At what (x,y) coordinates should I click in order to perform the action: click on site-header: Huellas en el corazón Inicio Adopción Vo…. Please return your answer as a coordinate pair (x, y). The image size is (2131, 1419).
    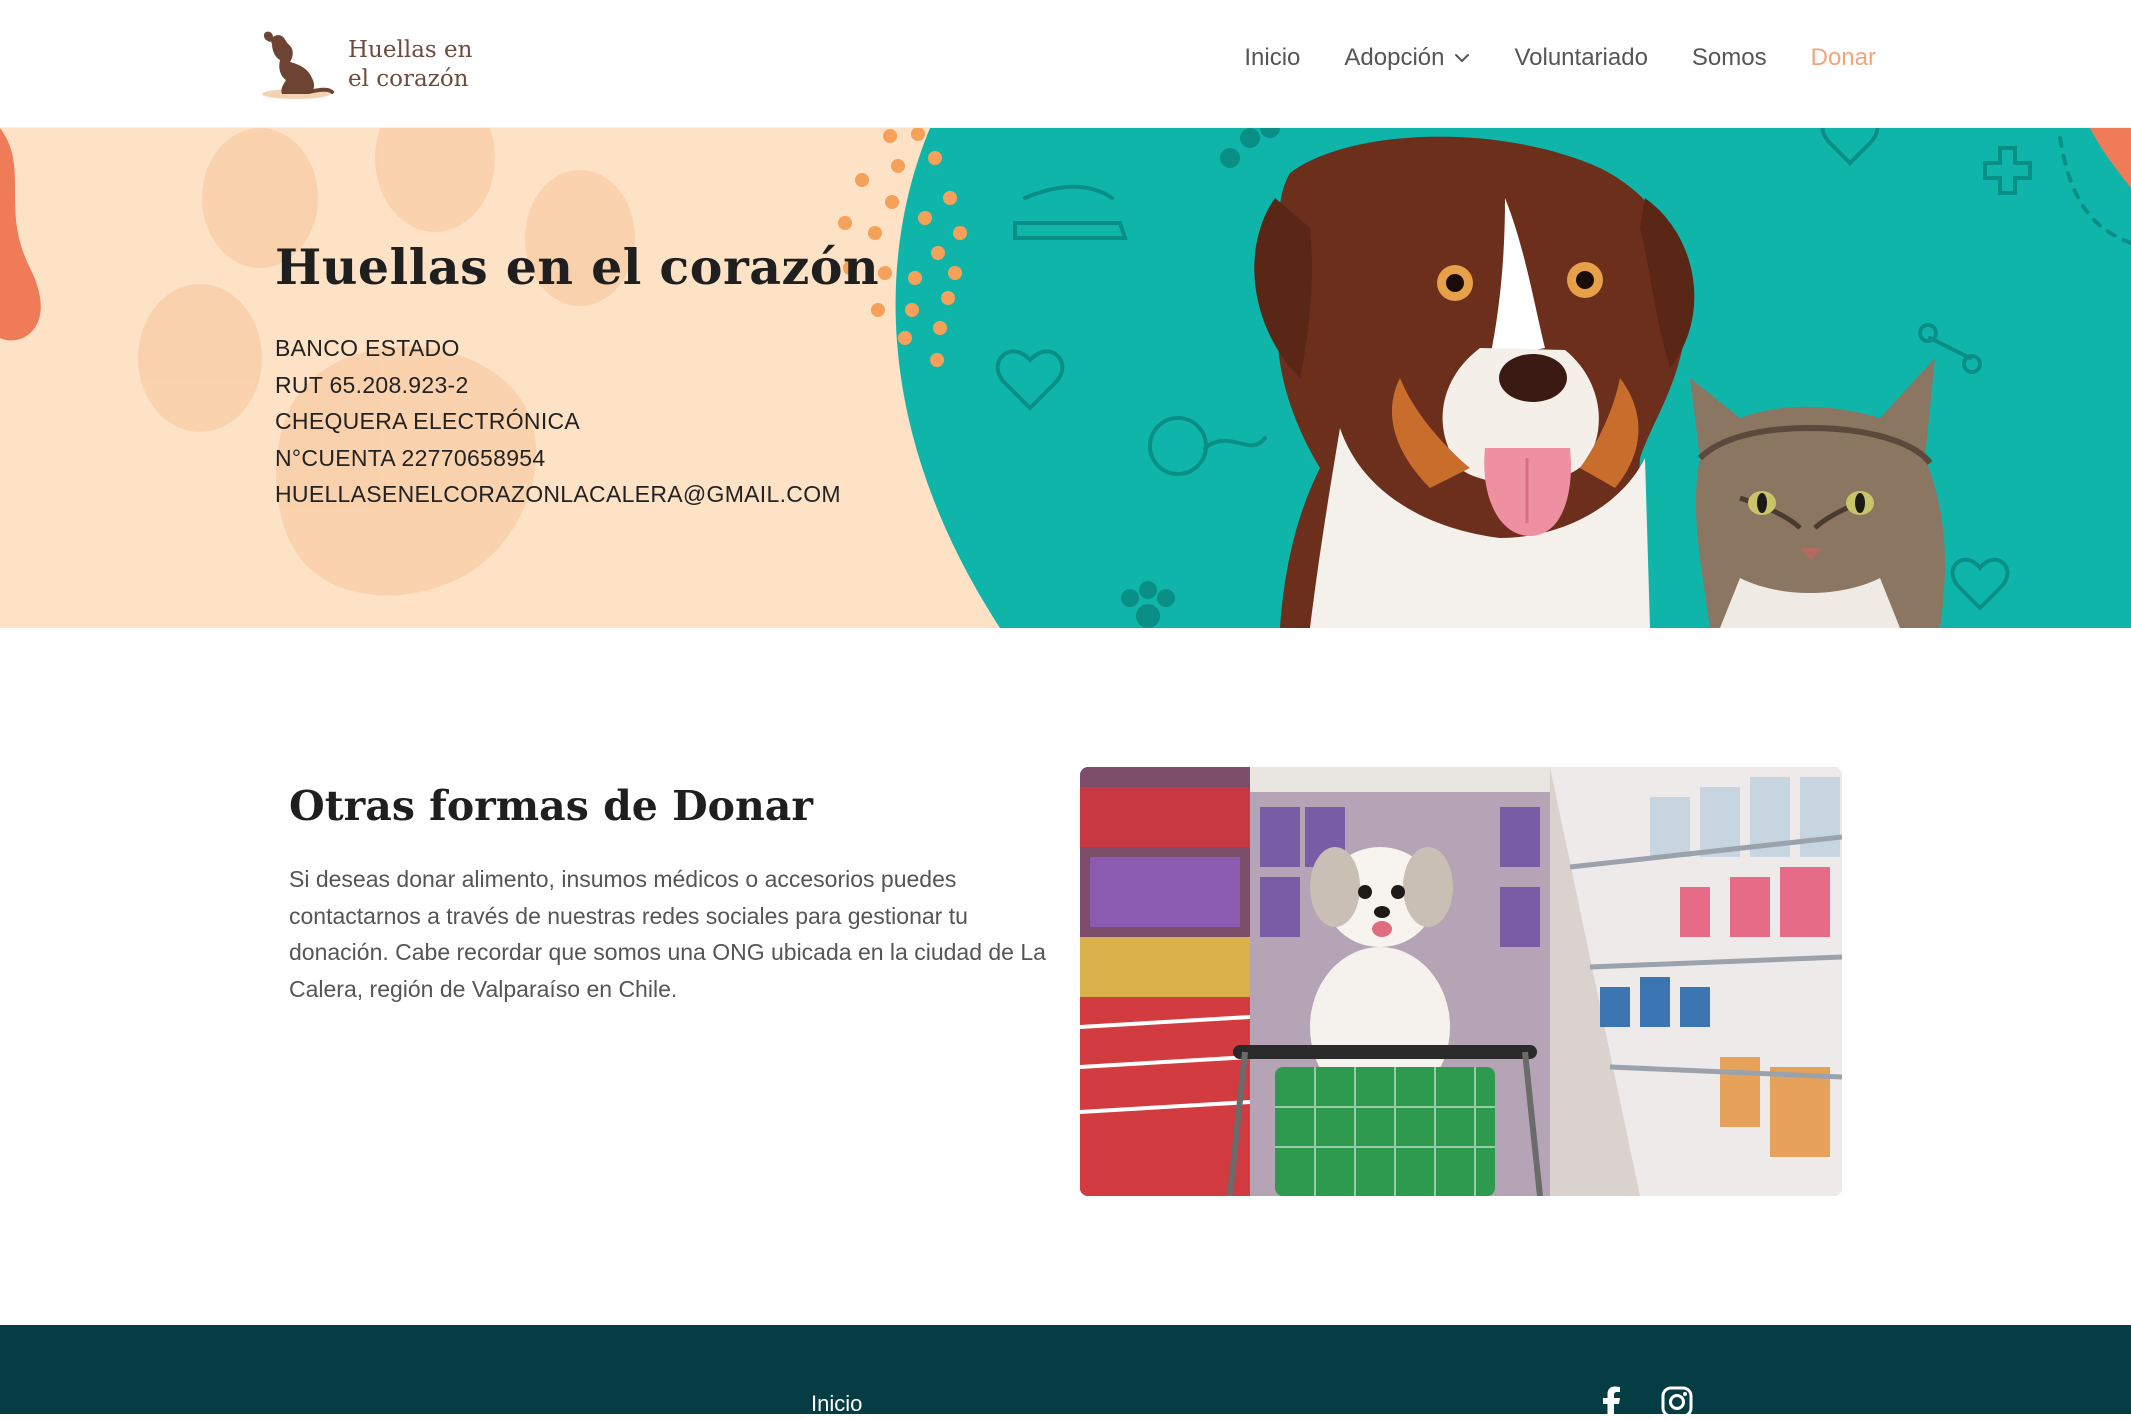
    Looking at the image, I should click on (1065, 64).